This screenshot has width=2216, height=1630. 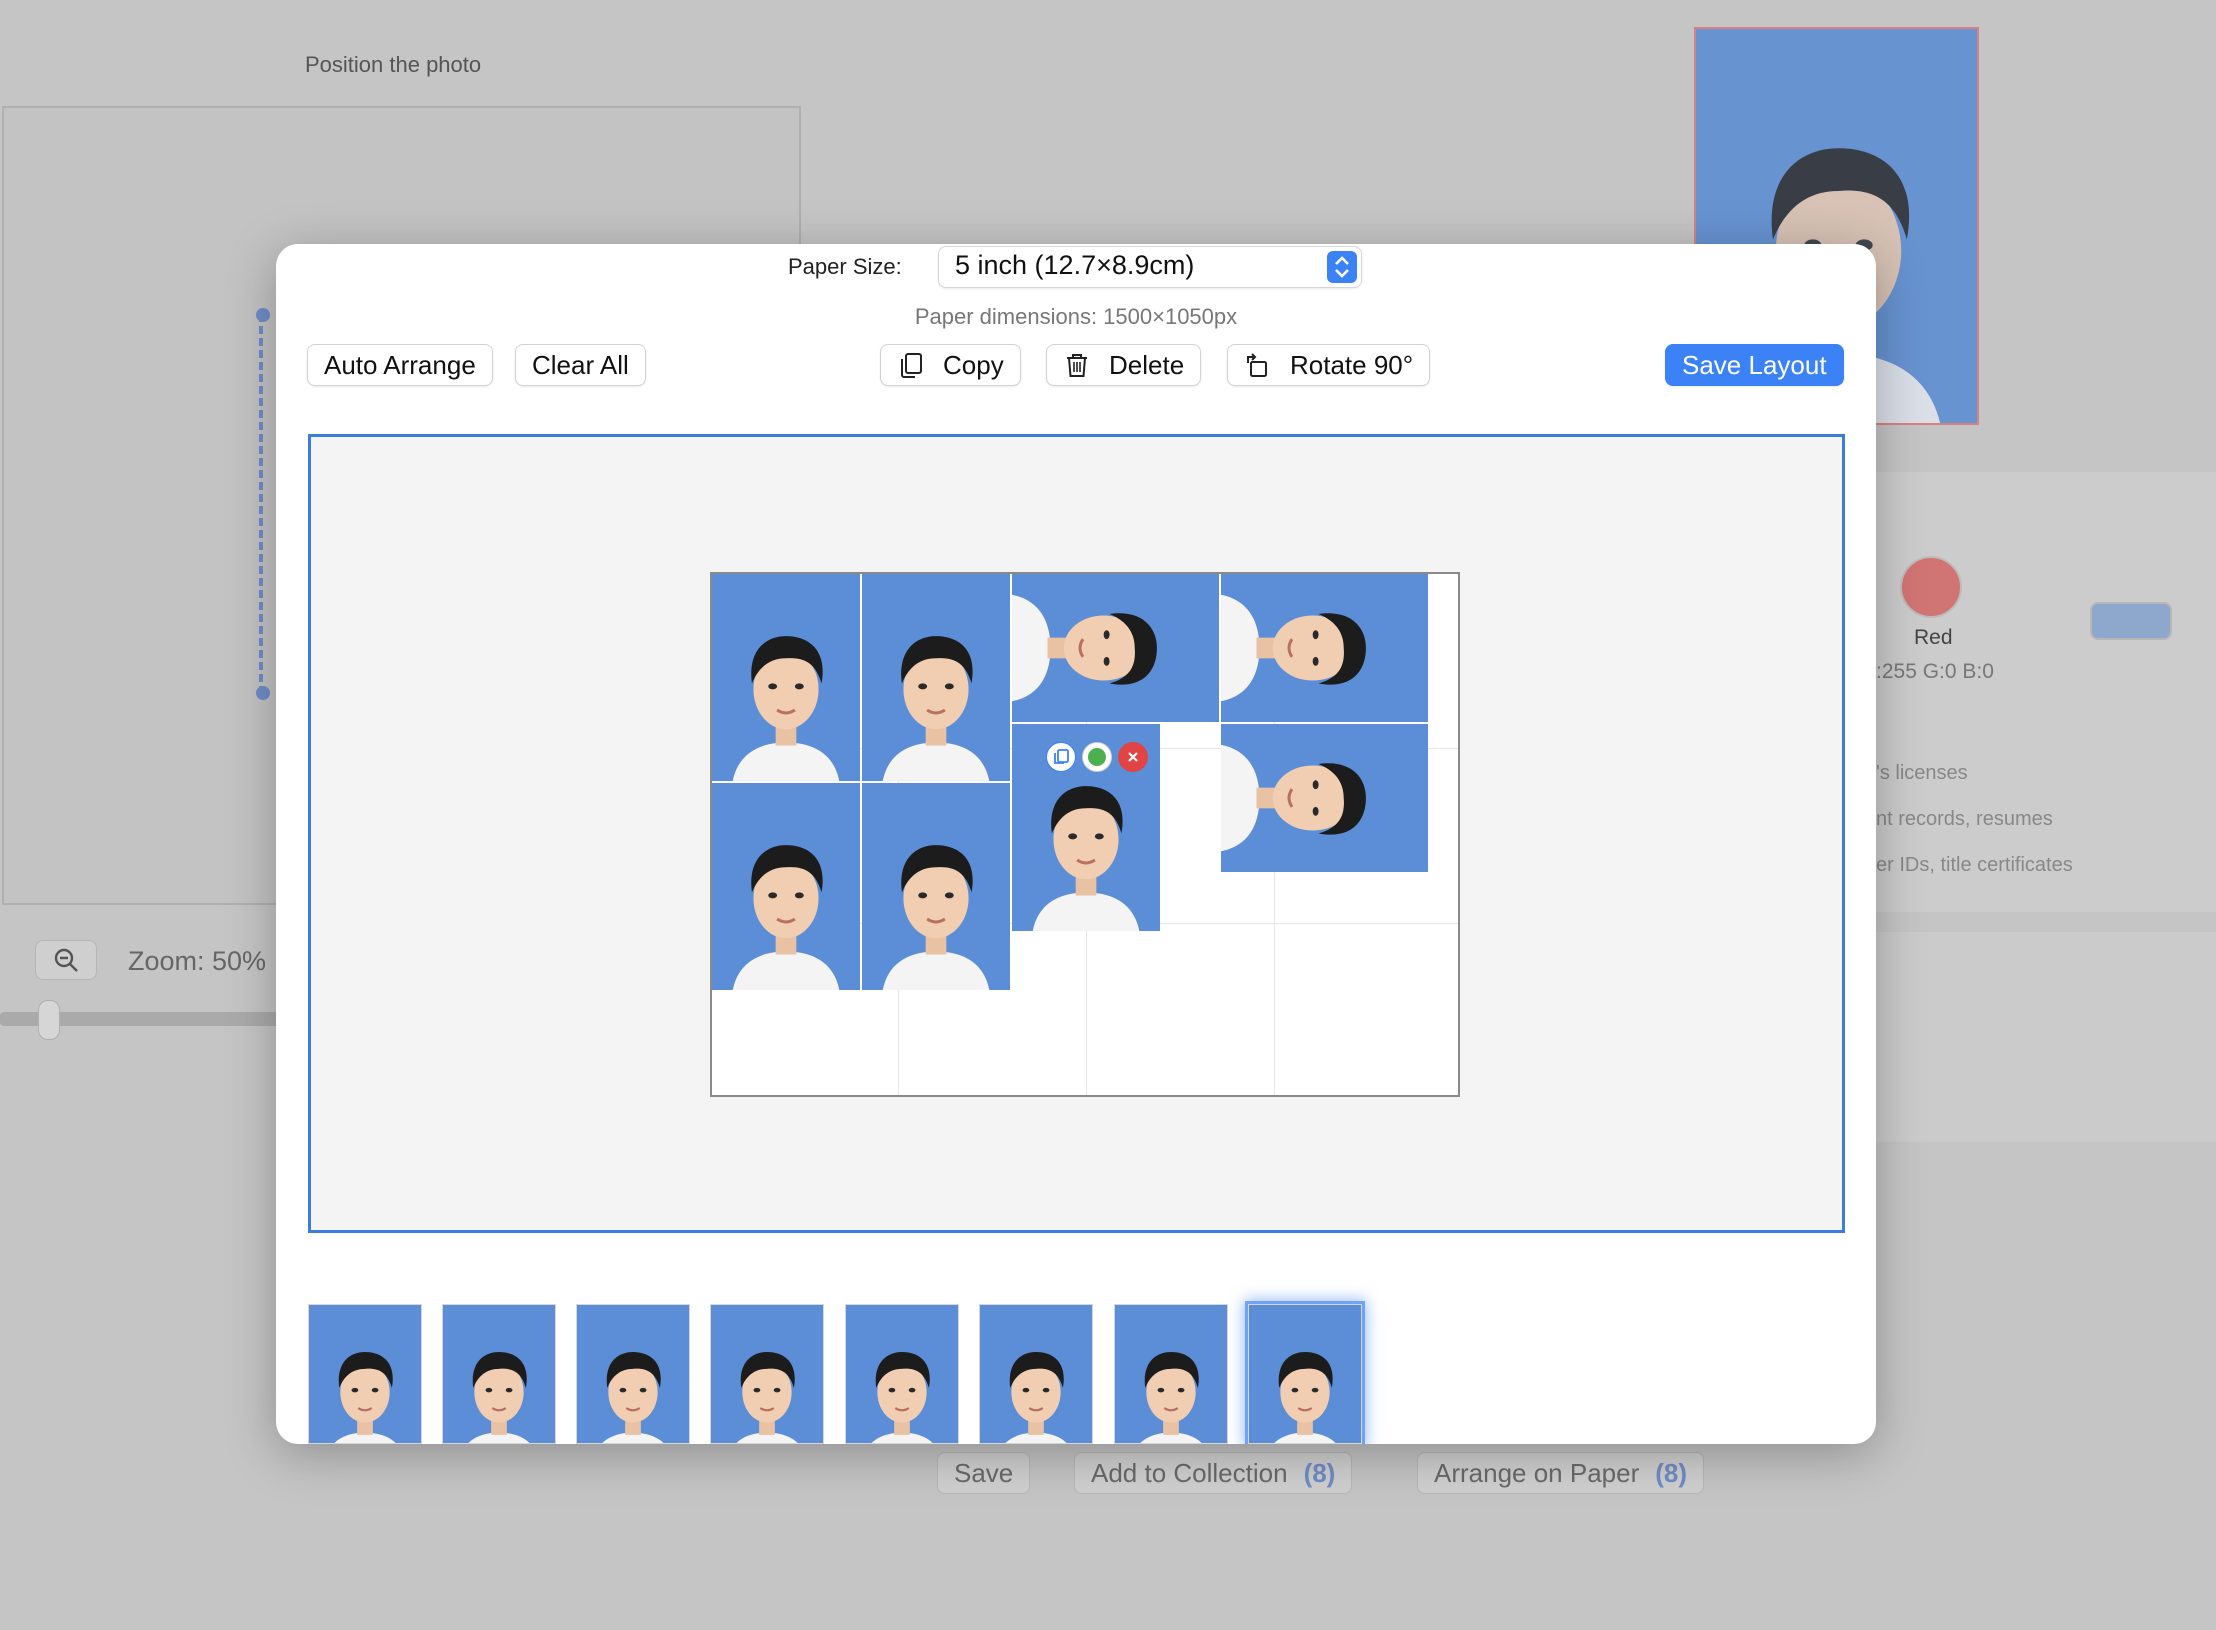 I want to click on crop-guide, so click(x=261, y=504).